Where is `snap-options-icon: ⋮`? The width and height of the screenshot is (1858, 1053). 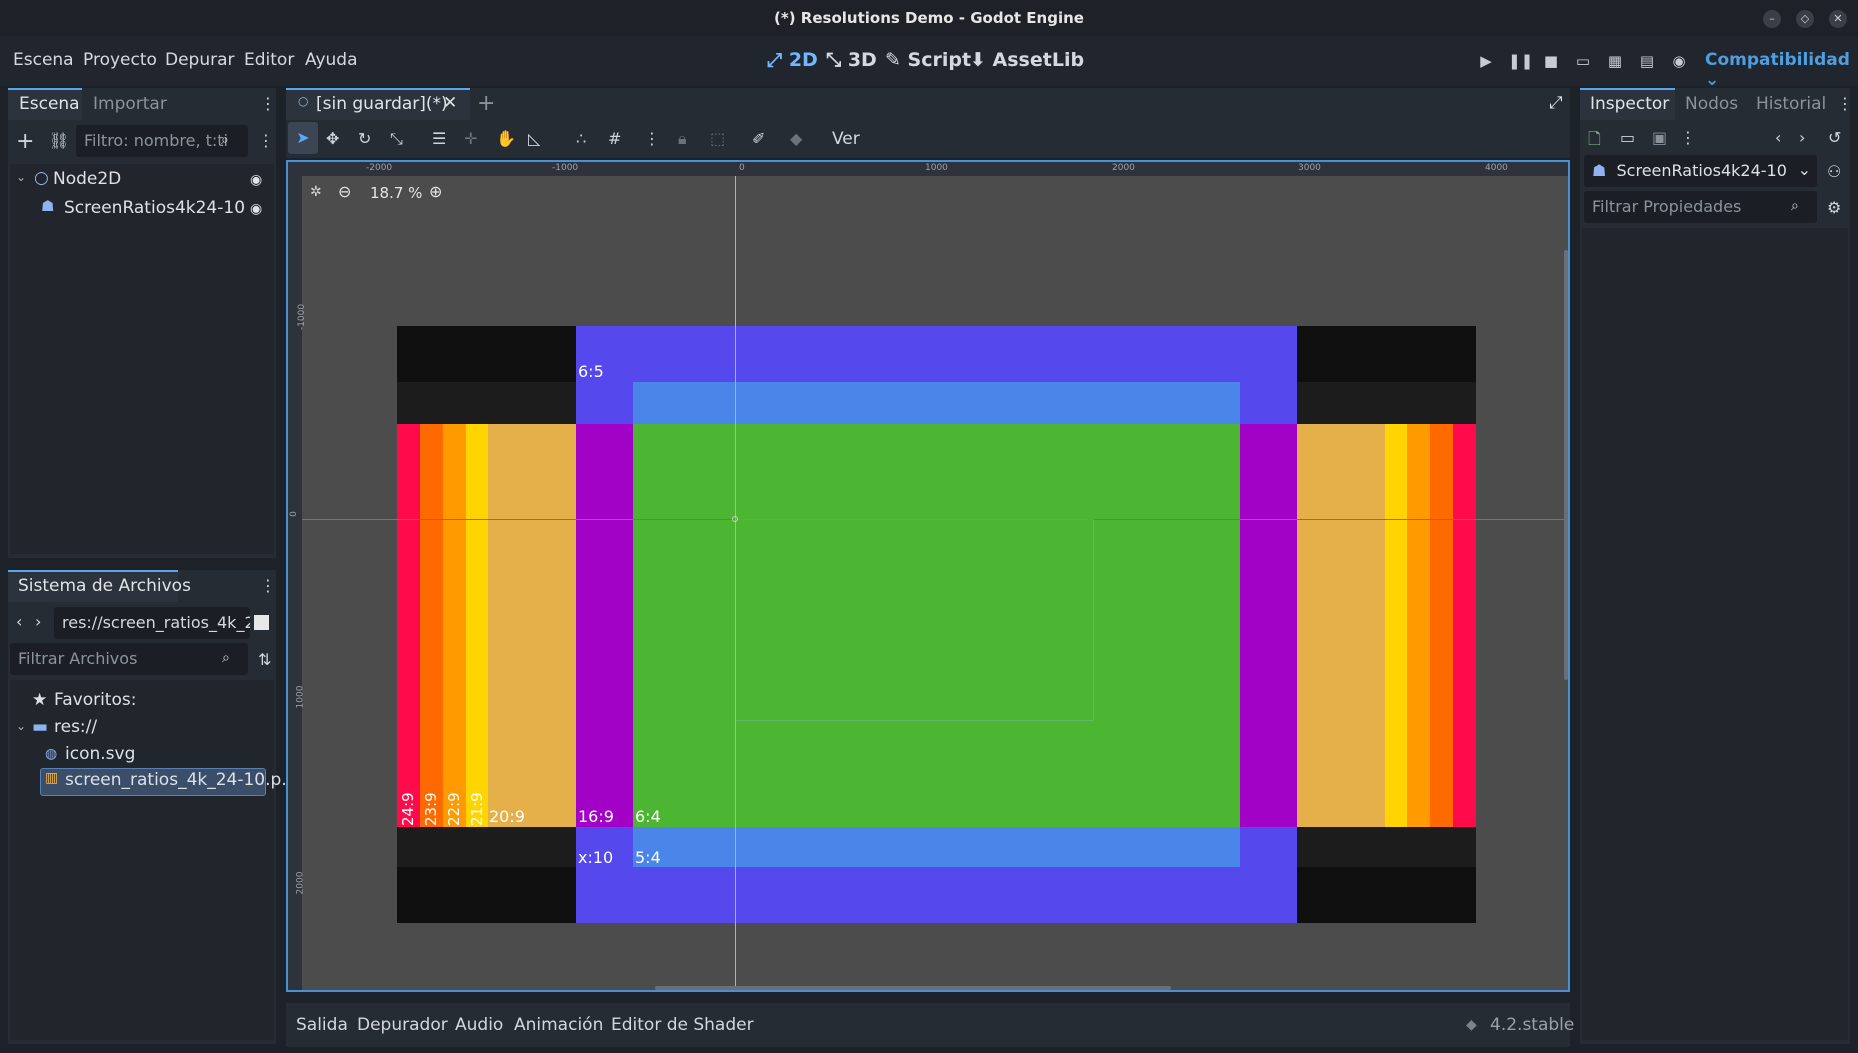 snap-options-icon: ⋮ is located at coordinates (652, 138).